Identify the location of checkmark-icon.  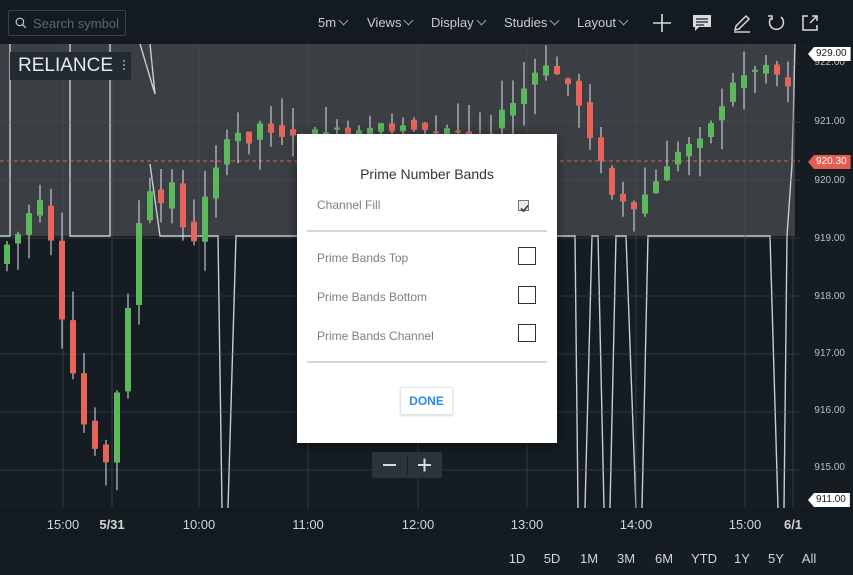
(524, 208).